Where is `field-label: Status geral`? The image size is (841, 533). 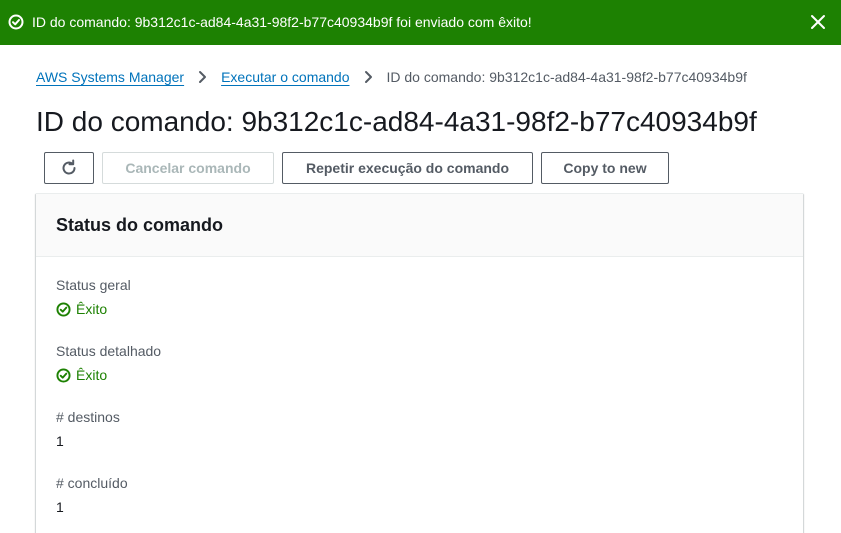 field-label: Status geral is located at coordinates (93, 285).